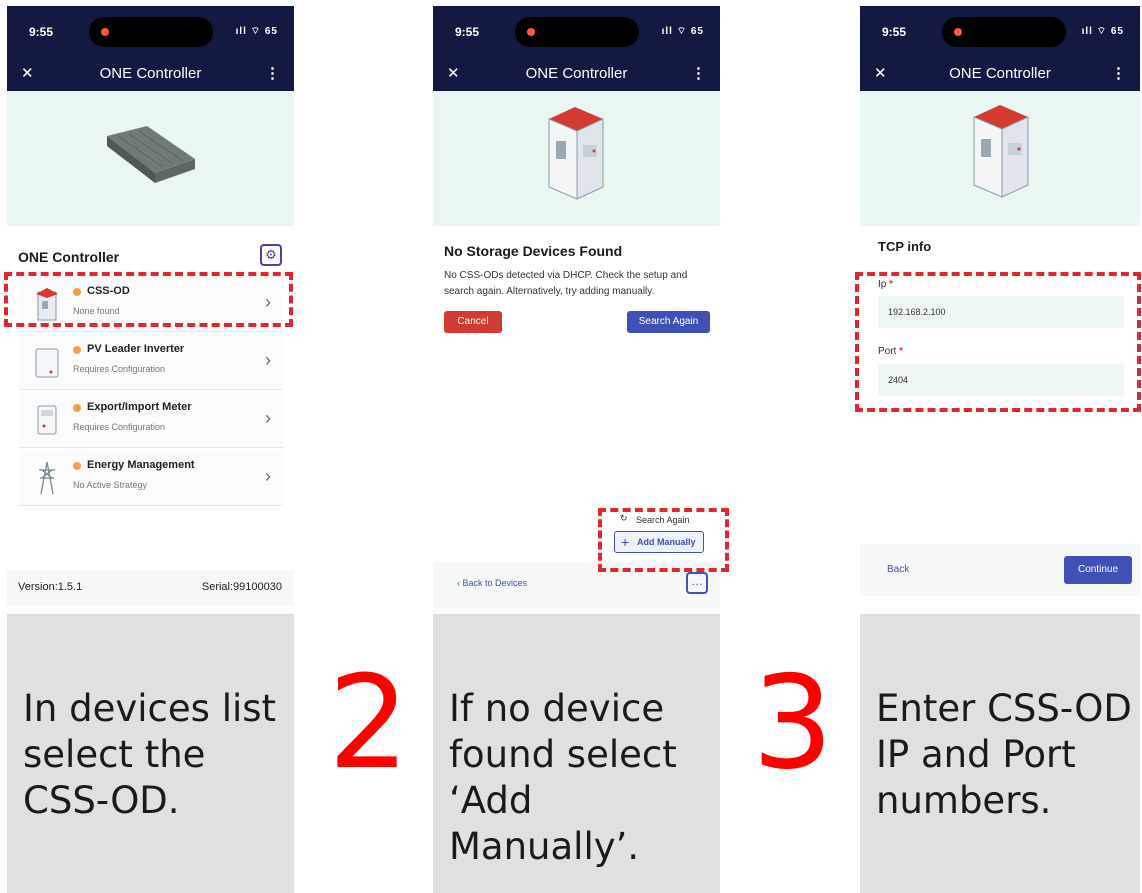  I want to click on controller-device-image, so click(151, 154).